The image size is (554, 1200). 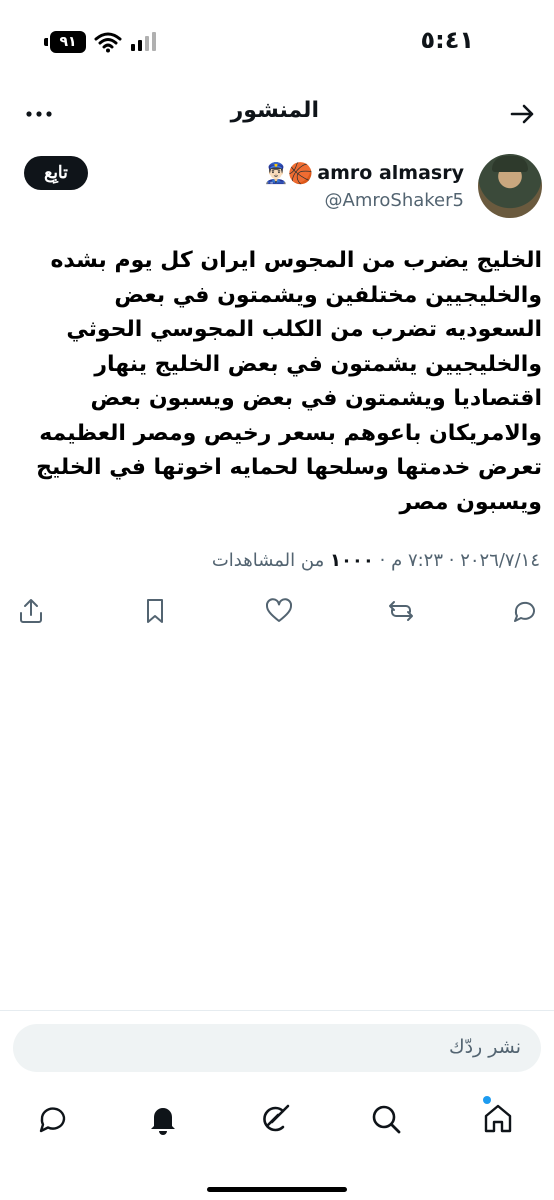 I want to click on more-options-icon, so click(x=39, y=114).